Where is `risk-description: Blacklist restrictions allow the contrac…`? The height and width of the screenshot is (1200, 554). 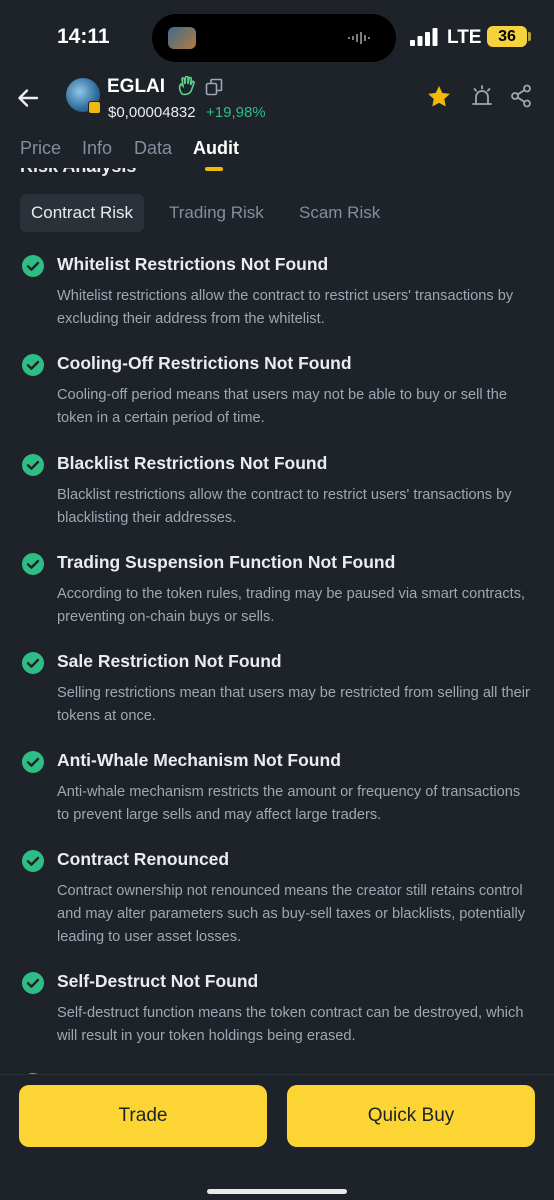
risk-description: Blacklist restrictions allow the contrac… is located at coordinates (284, 506).